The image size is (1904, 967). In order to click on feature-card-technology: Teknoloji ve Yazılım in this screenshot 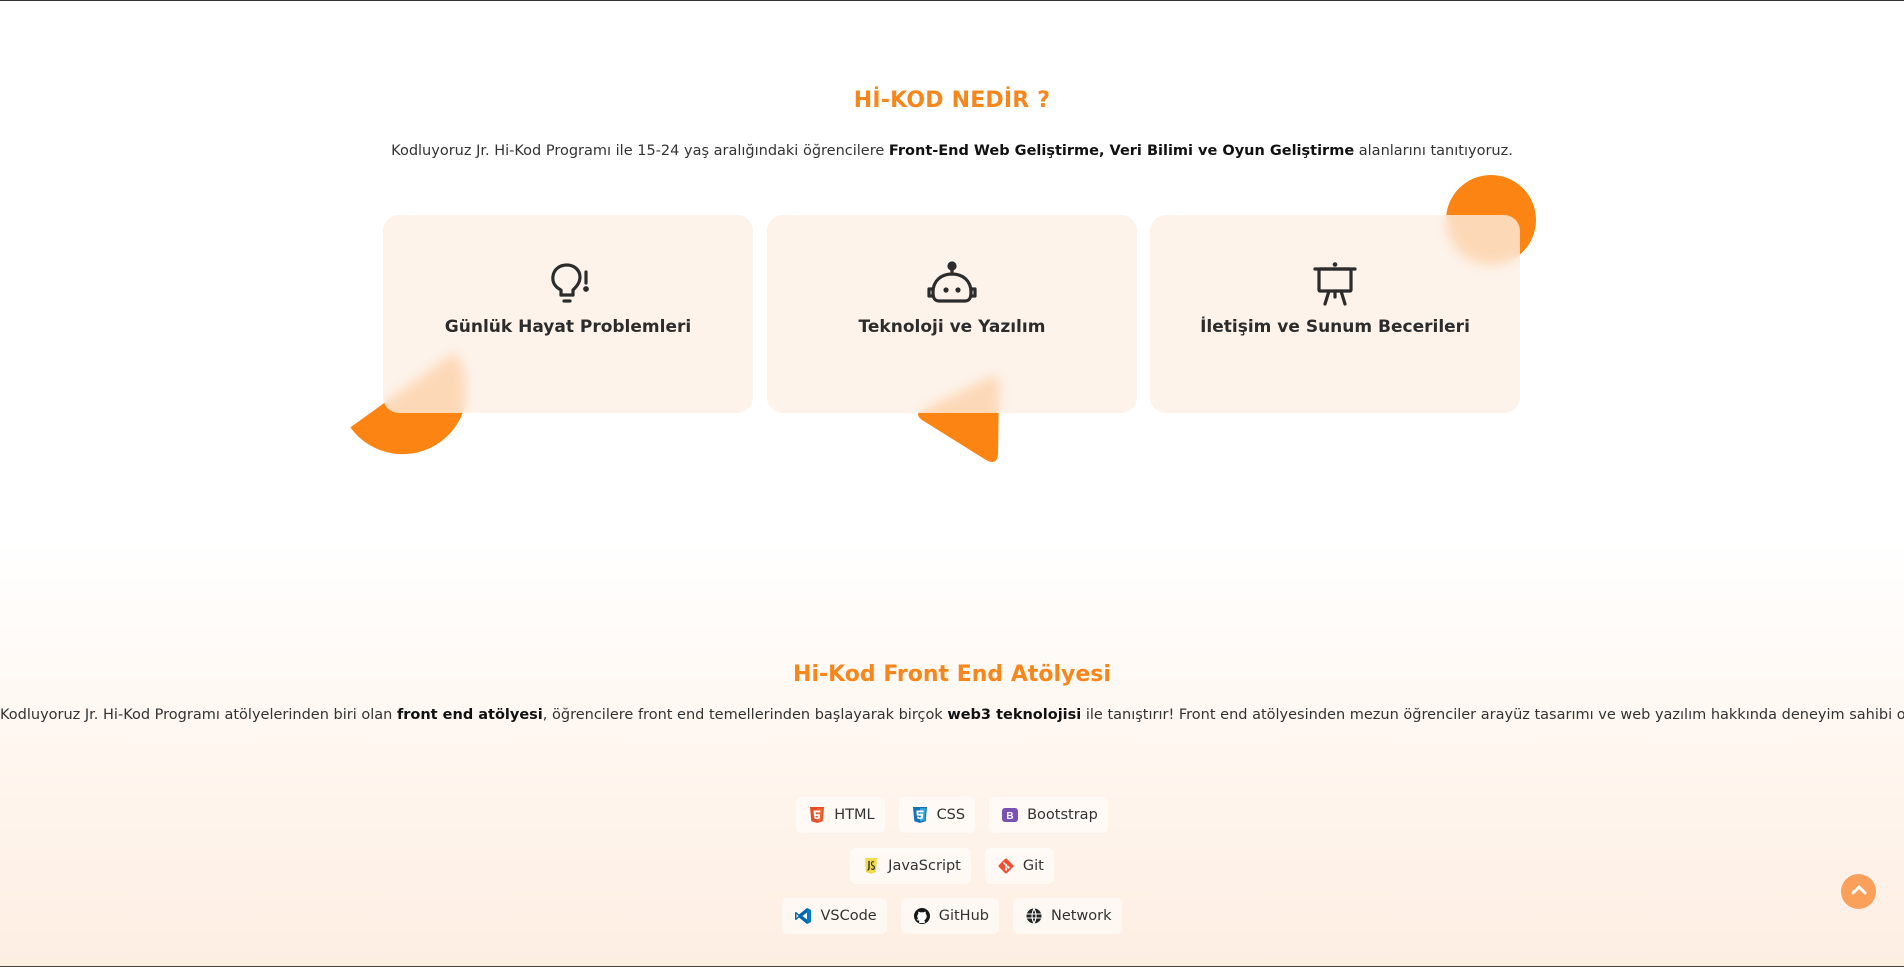, I will do `click(952, 314)`.